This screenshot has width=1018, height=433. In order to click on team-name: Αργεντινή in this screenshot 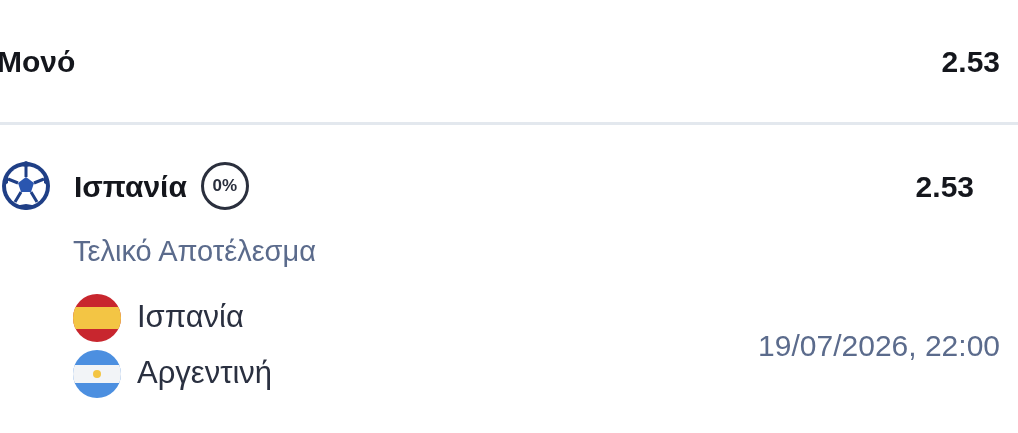, I will do `click(204, 373)`.